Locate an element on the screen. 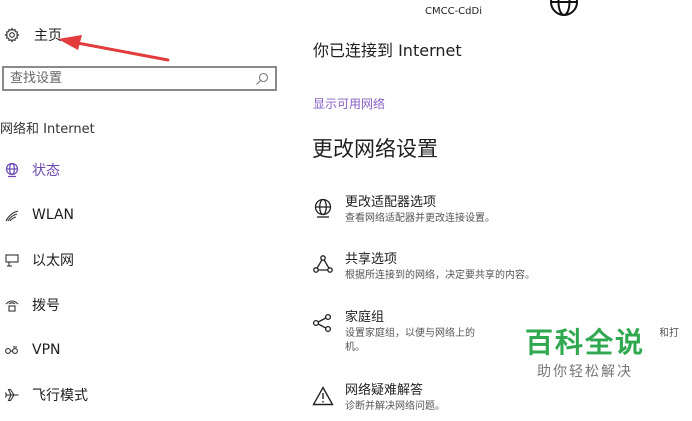 Image resolution: width=692 pixels, height=421 pixels. connection-status: 你已连接到 Internet is located at coordinates (387, 50).